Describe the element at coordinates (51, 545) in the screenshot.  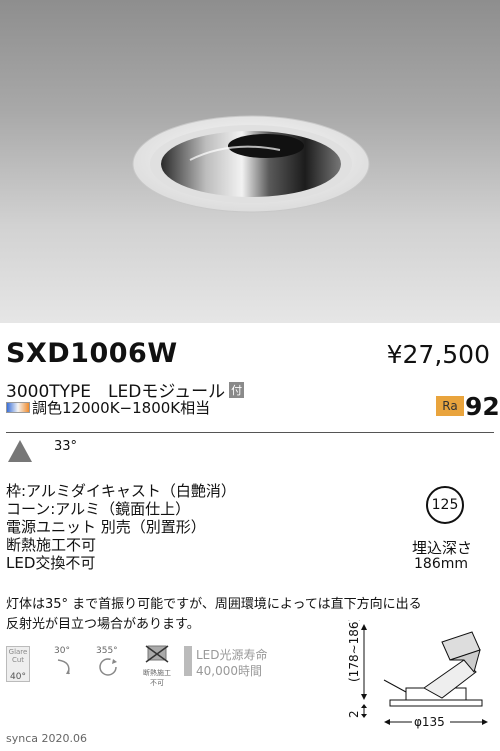
I see `spec-insulation: 断熱施工不可` at that location.